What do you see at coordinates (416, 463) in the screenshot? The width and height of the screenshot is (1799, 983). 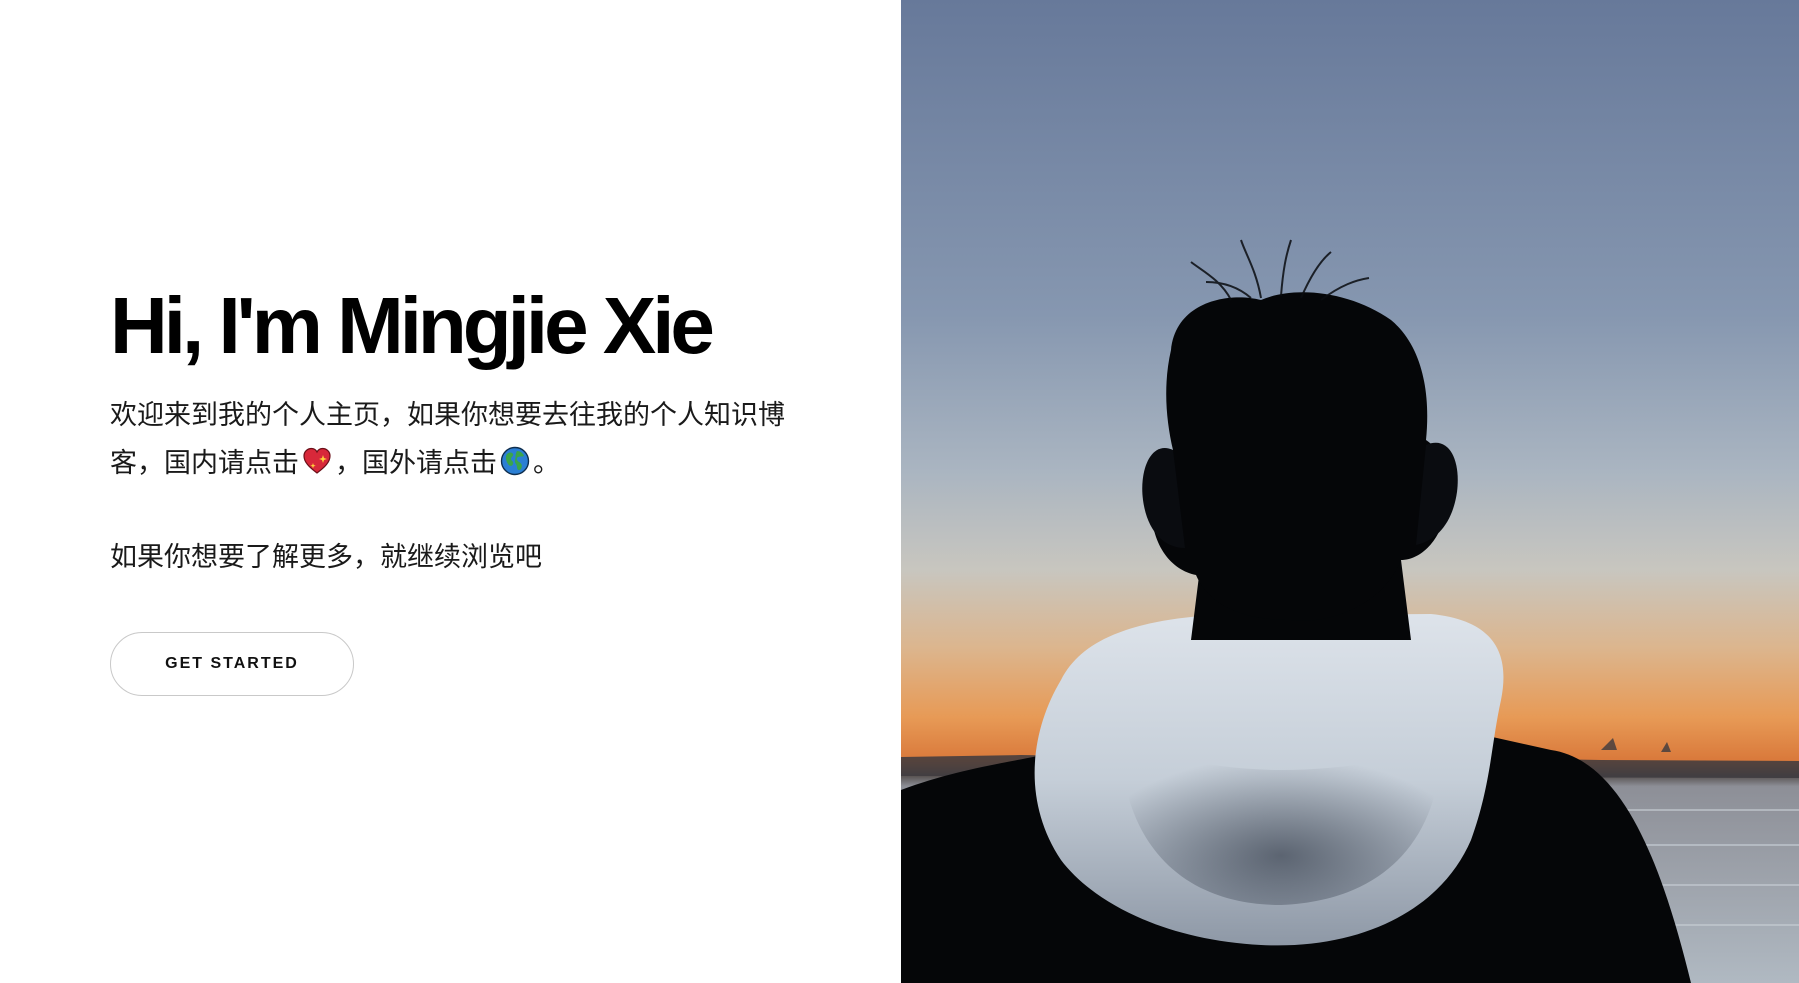 I see `welcome-text-part2: ，国外请点击` at bounding box center [416, 463].